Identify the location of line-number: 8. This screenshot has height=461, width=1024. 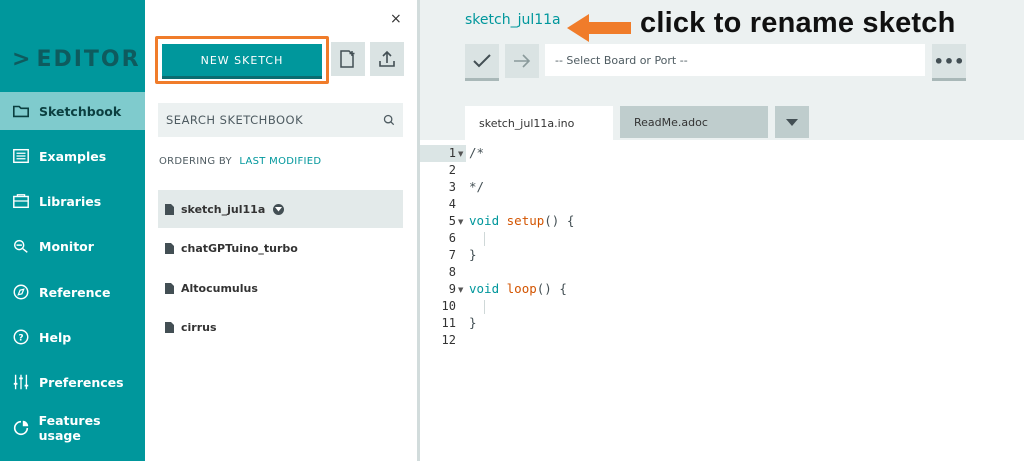
(452, 272).